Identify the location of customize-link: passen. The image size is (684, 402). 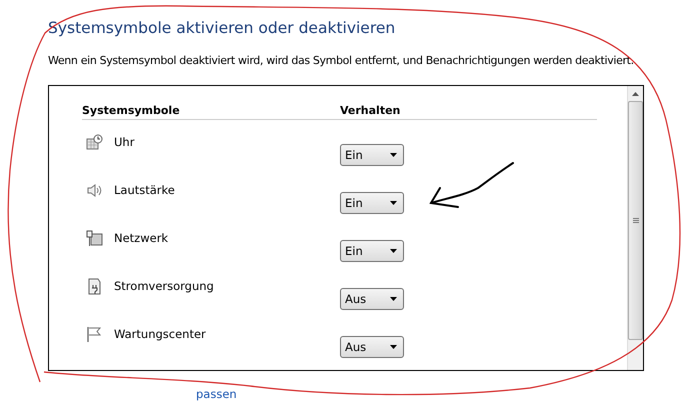
(216, 394).